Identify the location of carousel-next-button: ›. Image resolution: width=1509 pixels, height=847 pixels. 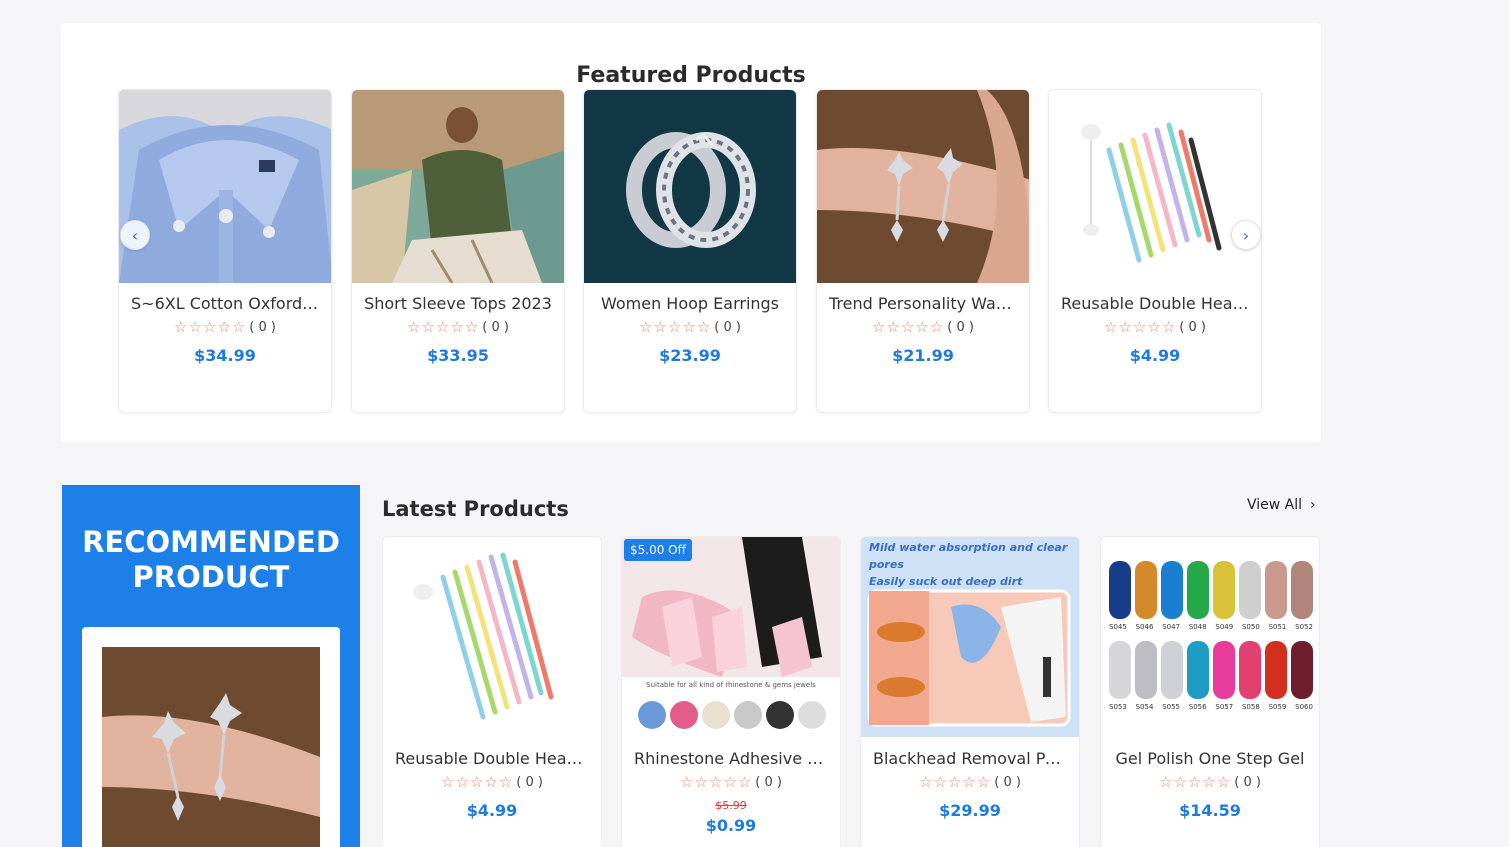
(1246, 235).